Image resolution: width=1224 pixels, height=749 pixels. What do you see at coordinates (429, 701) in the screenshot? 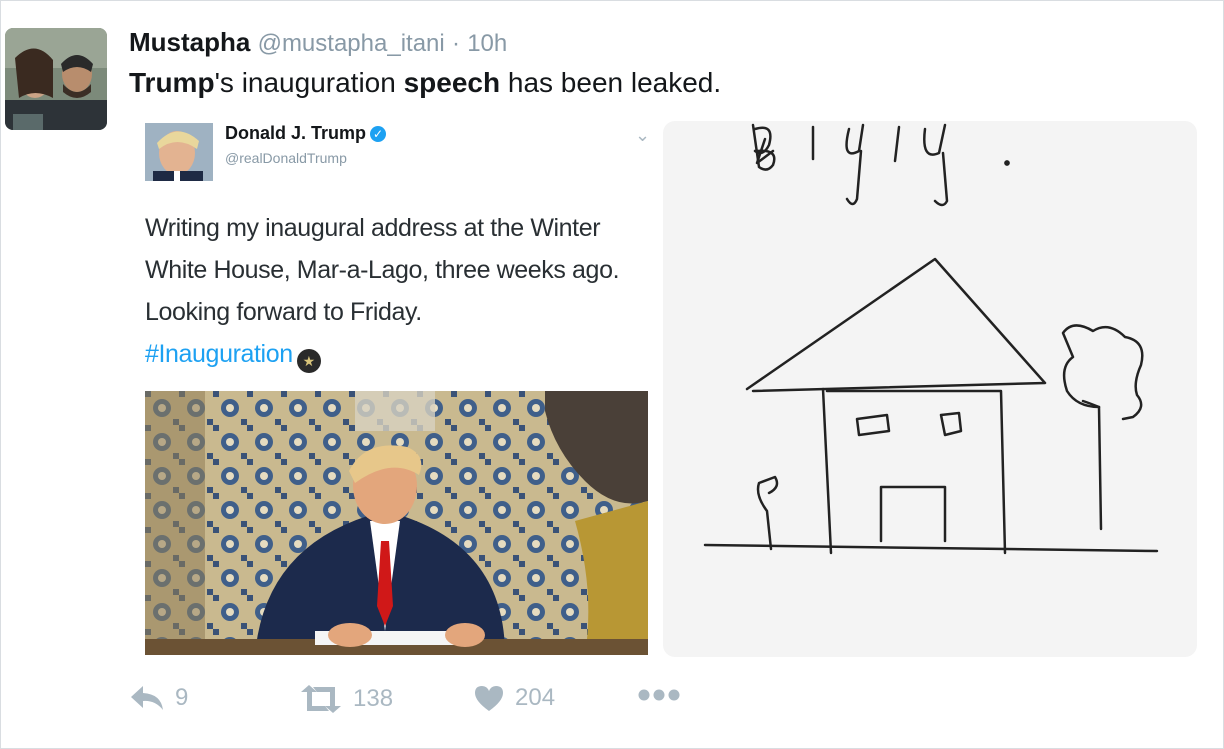
I see `tweet-actions: 9 138 204` at bounding box center [429, 701].